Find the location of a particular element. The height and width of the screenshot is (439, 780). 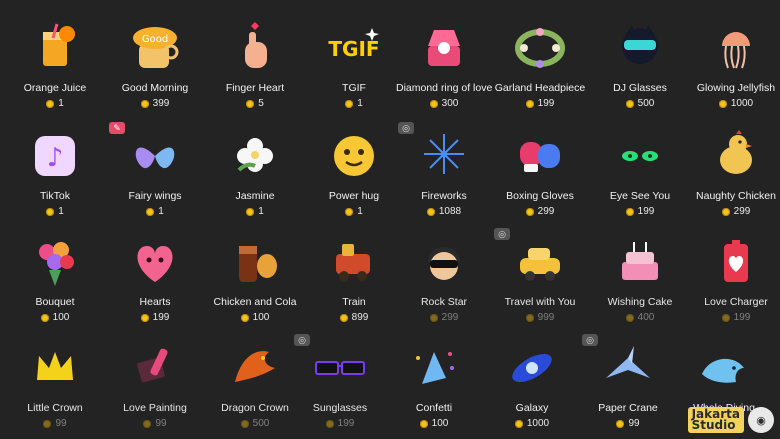

gift-chicken-cola: Chicken and Cola 100 is located at coordinates (255, 277).